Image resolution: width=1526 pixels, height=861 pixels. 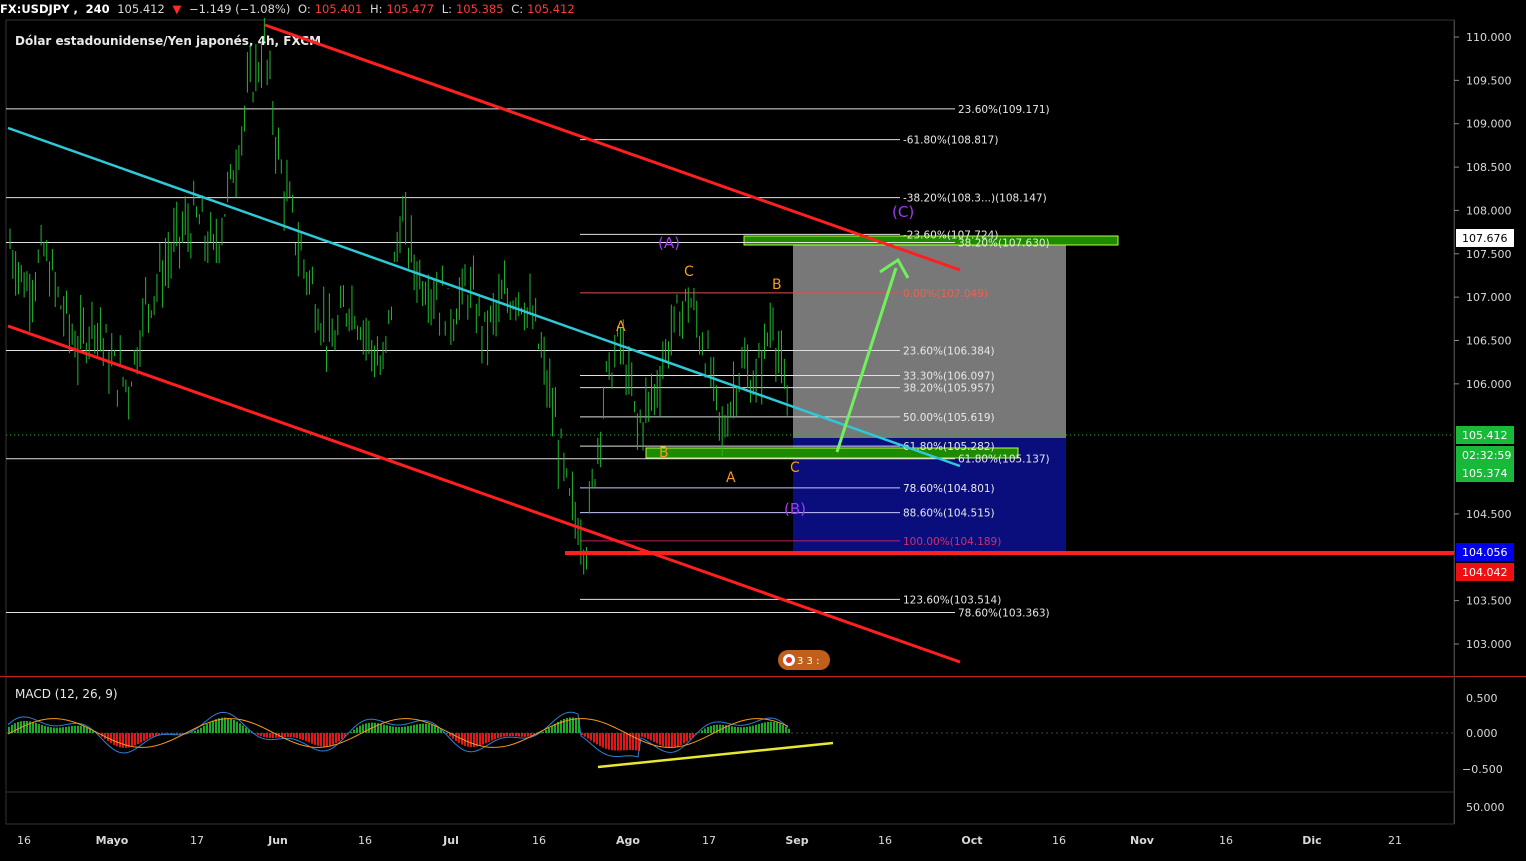 What do you see at coordinates (1489, 644) in the screenshot?
I see `price-tick-label: 103.000` at bounding box center [1489, 644].